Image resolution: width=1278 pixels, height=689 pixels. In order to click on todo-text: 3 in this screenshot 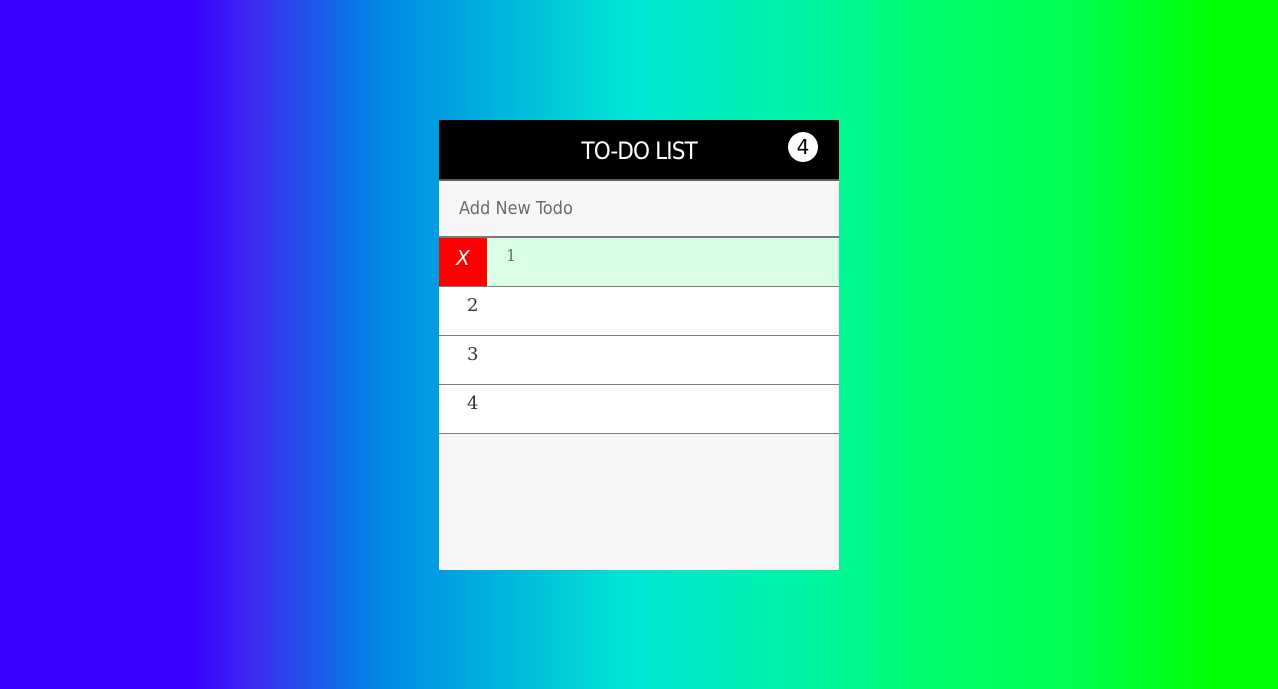, I will do `click(473, 354)`.